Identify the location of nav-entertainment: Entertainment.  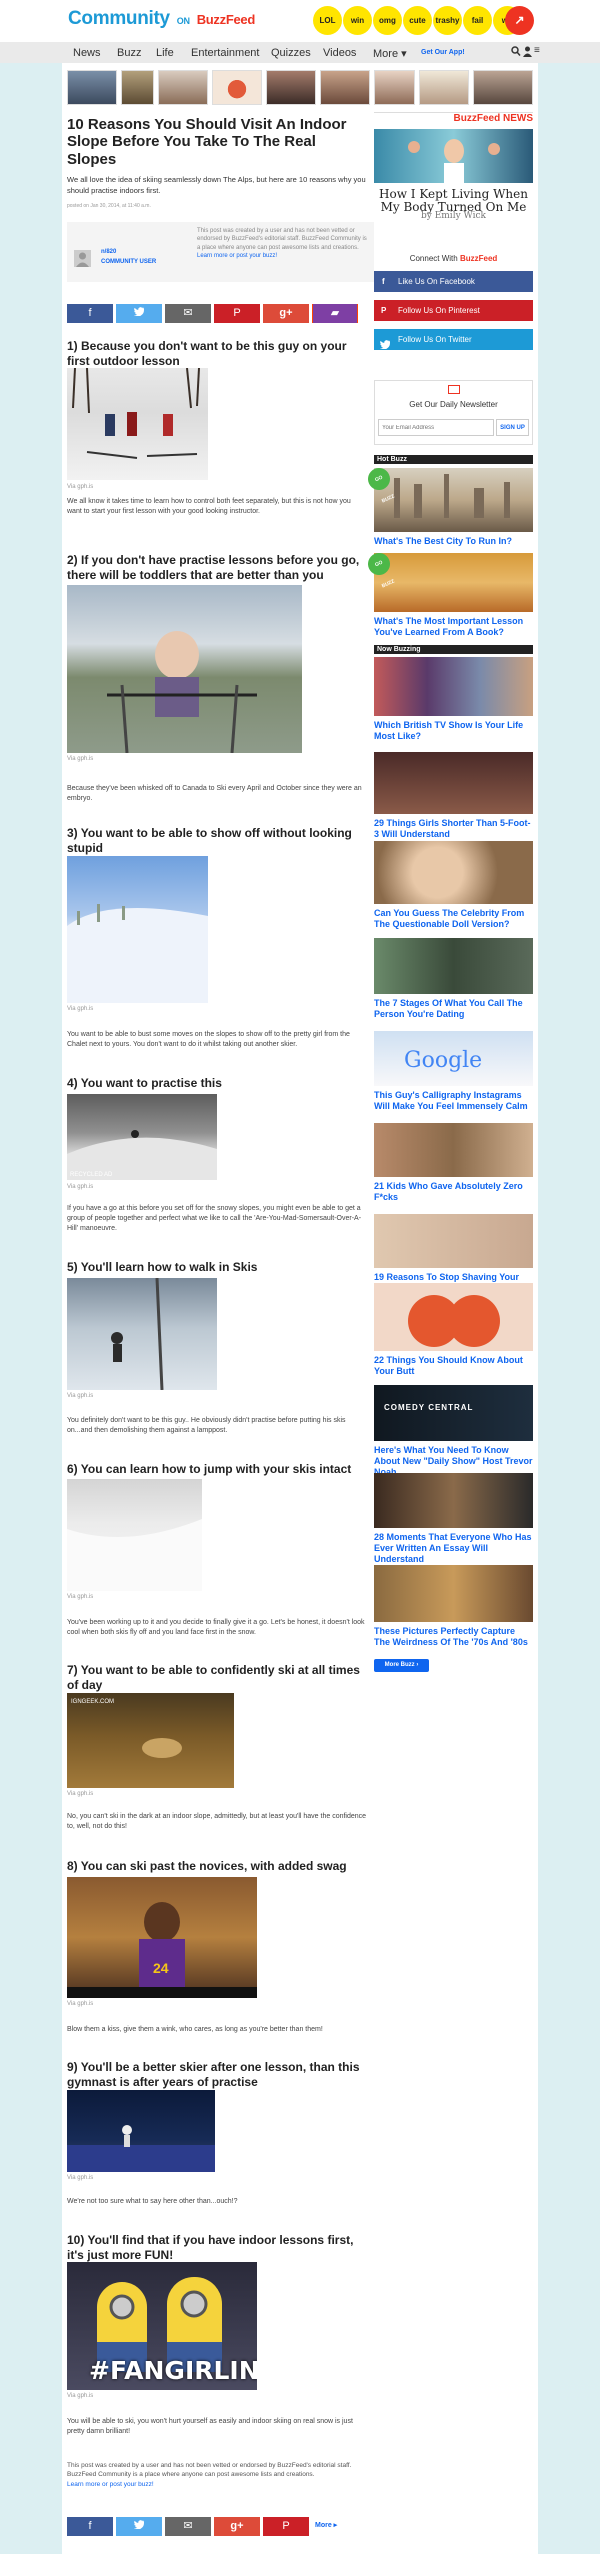
(225, 53).